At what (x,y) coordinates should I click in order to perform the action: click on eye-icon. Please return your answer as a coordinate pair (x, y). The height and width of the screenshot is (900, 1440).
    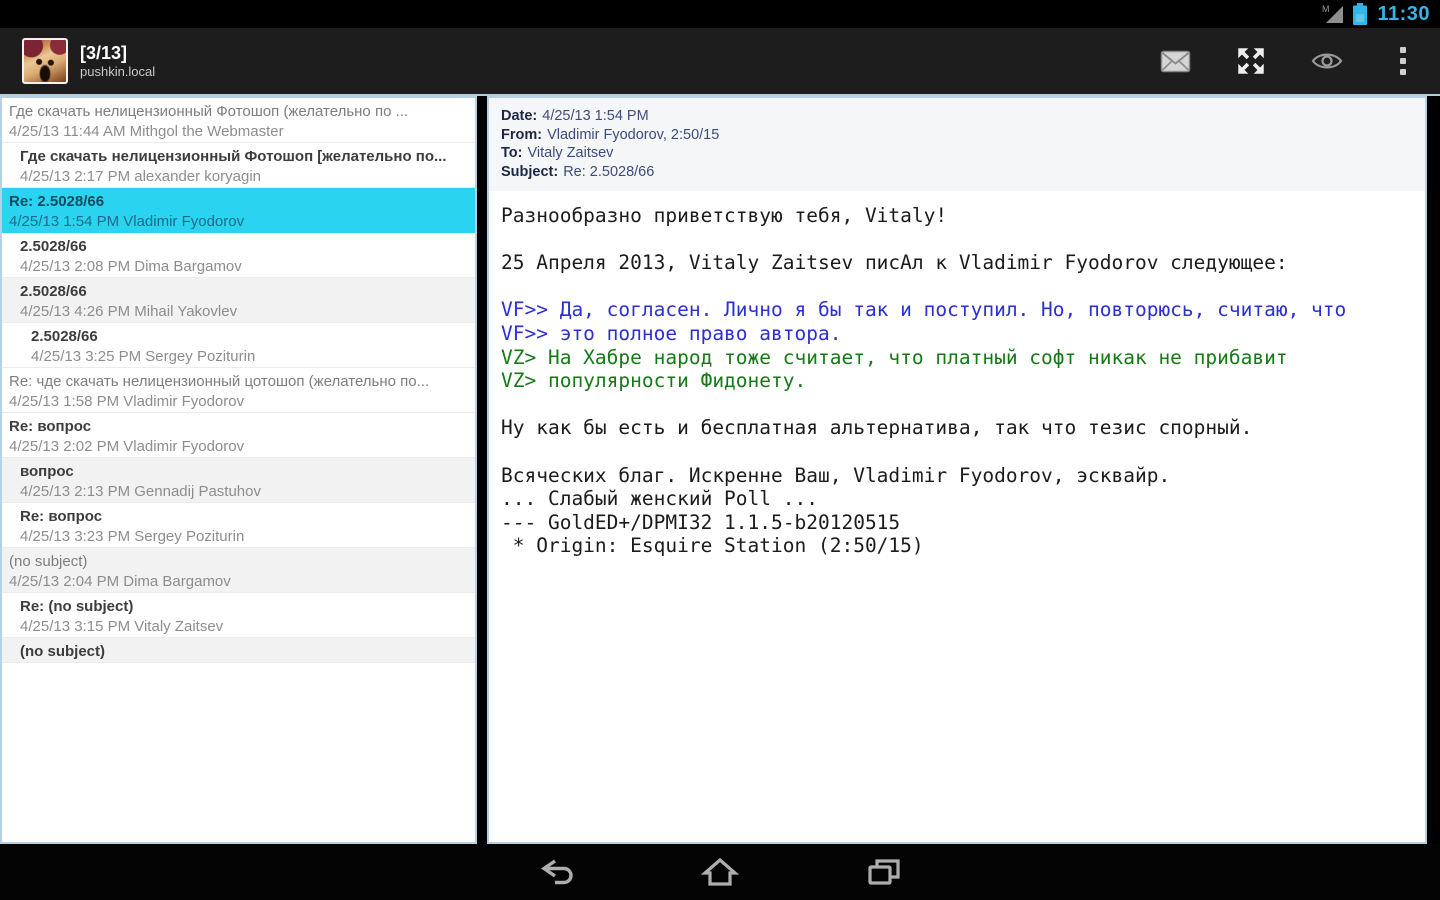
    Looking at the image, I should click on (1327, 61).